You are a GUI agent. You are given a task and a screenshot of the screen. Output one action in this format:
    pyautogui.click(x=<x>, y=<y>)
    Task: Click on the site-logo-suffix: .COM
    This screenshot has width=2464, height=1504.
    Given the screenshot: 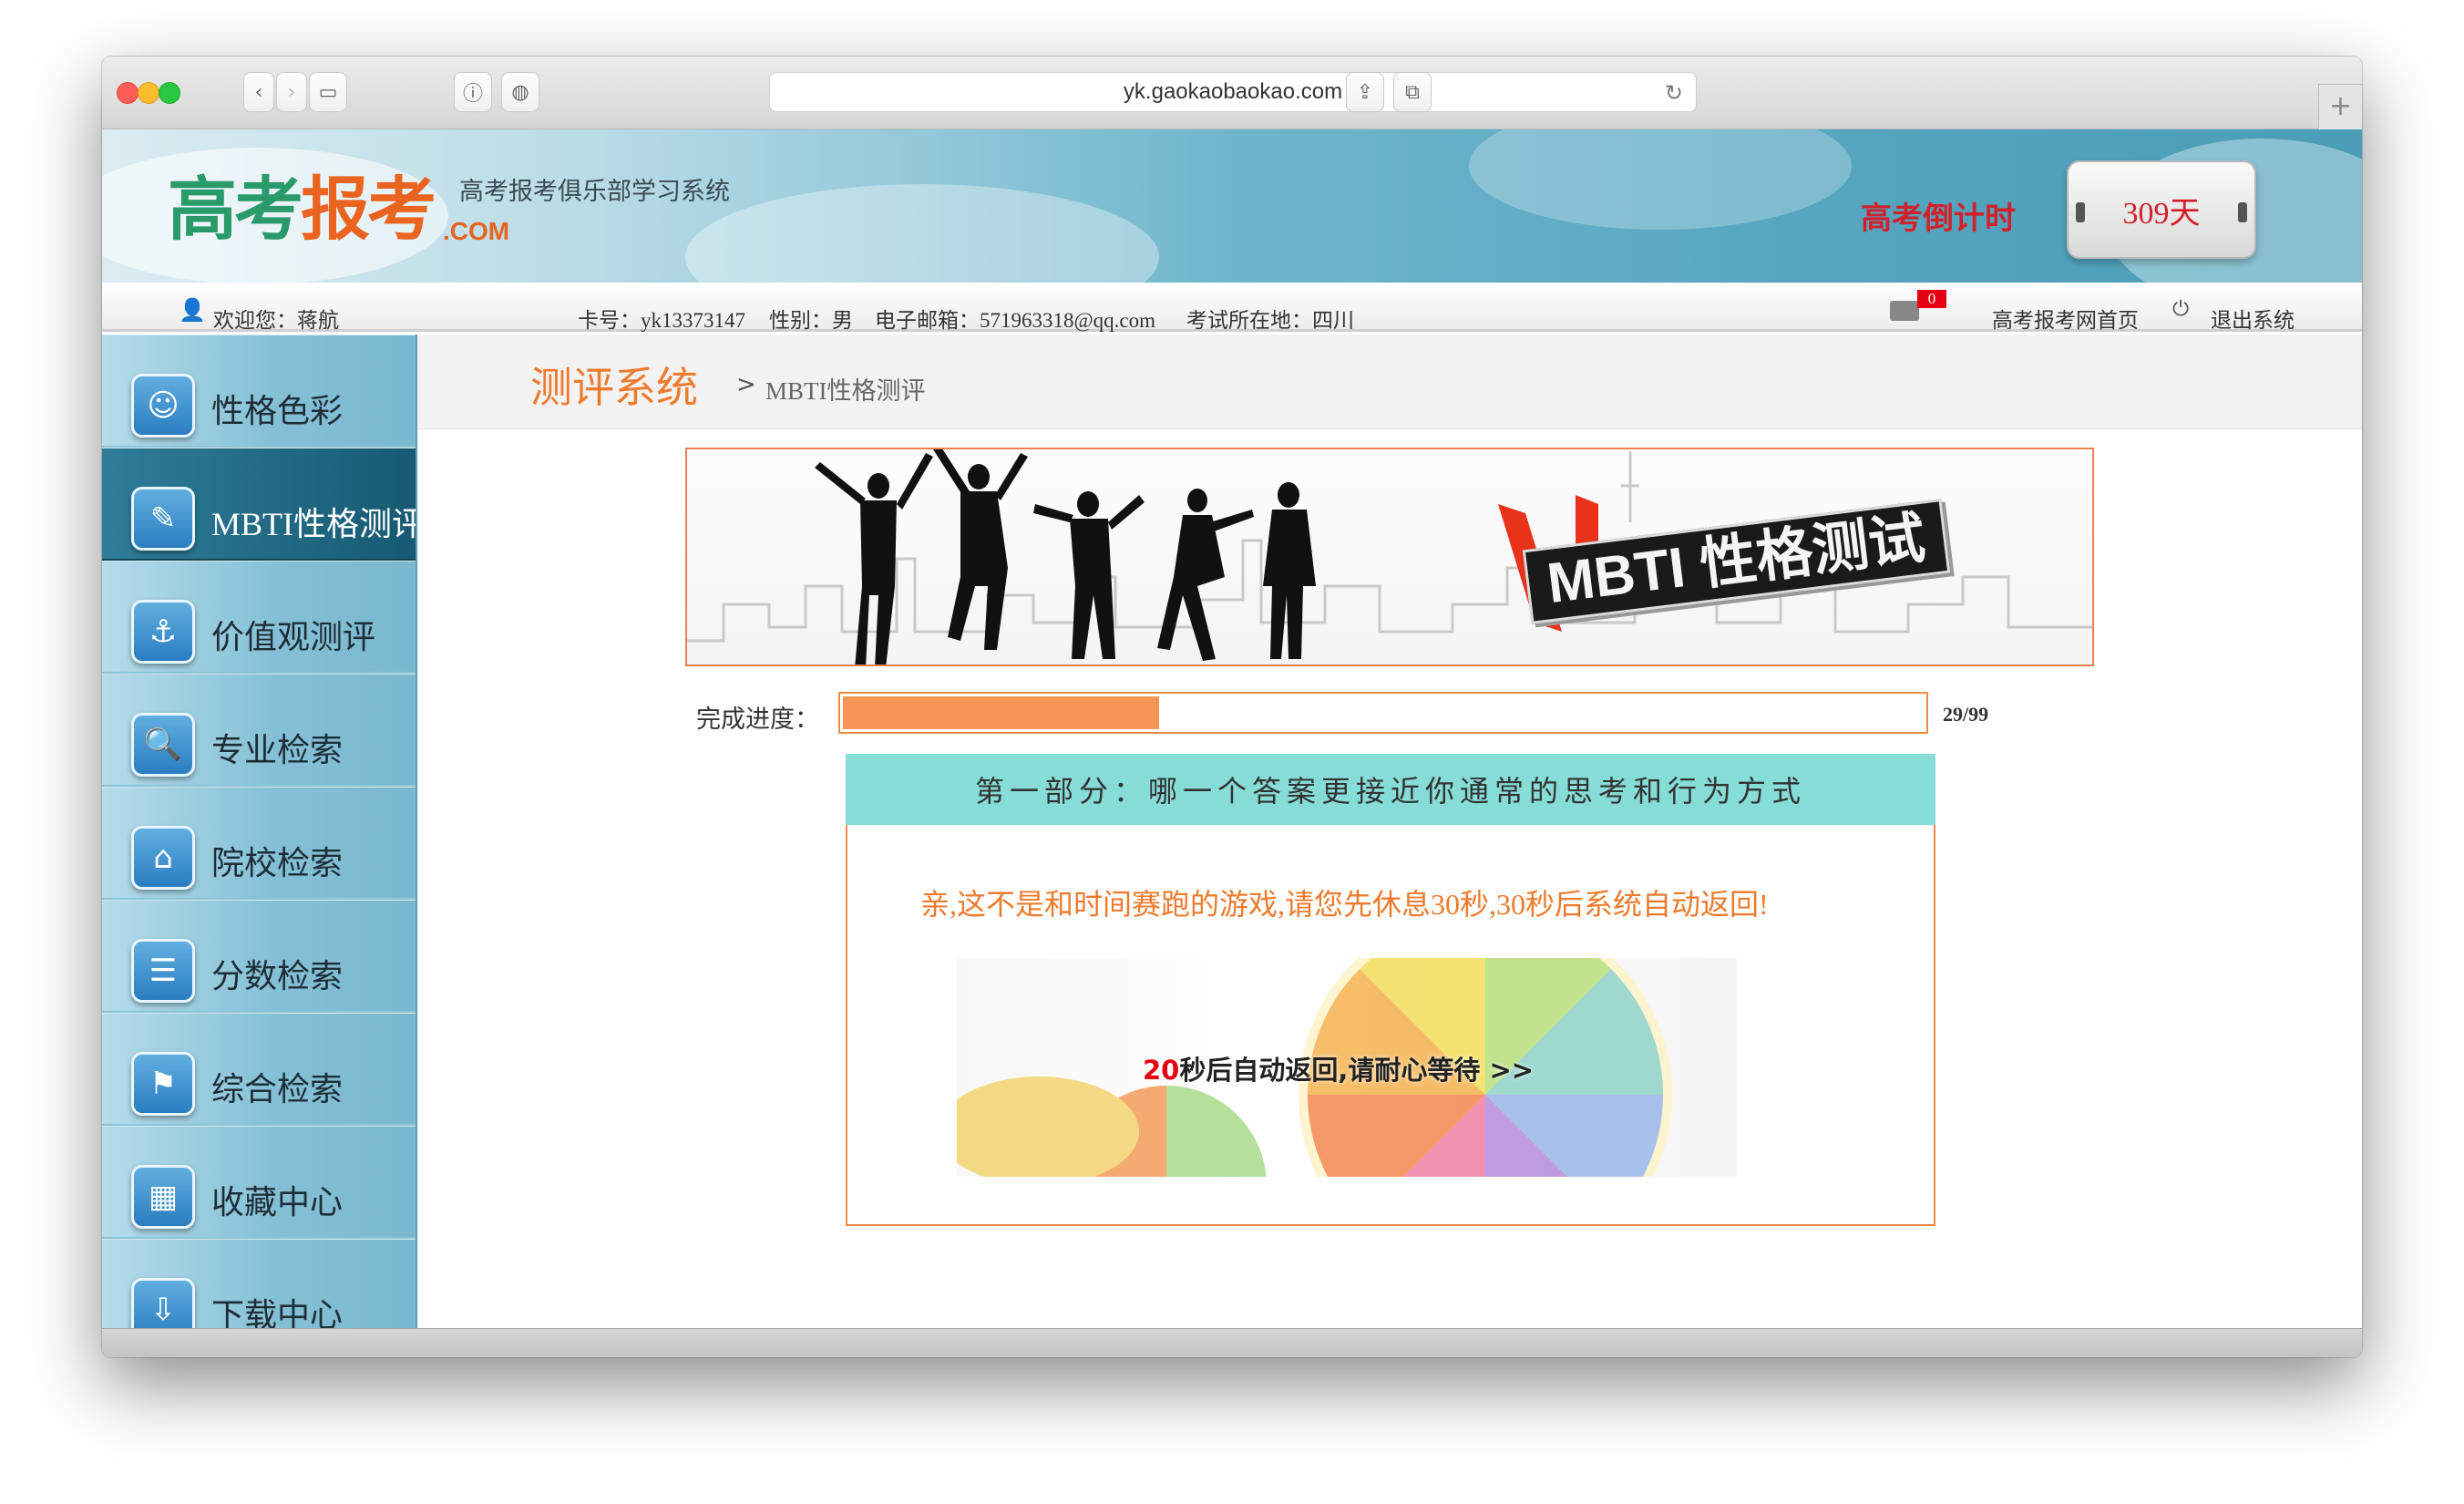 What is the action you would take?
    pyautogui.click(x=476, y=231)
    